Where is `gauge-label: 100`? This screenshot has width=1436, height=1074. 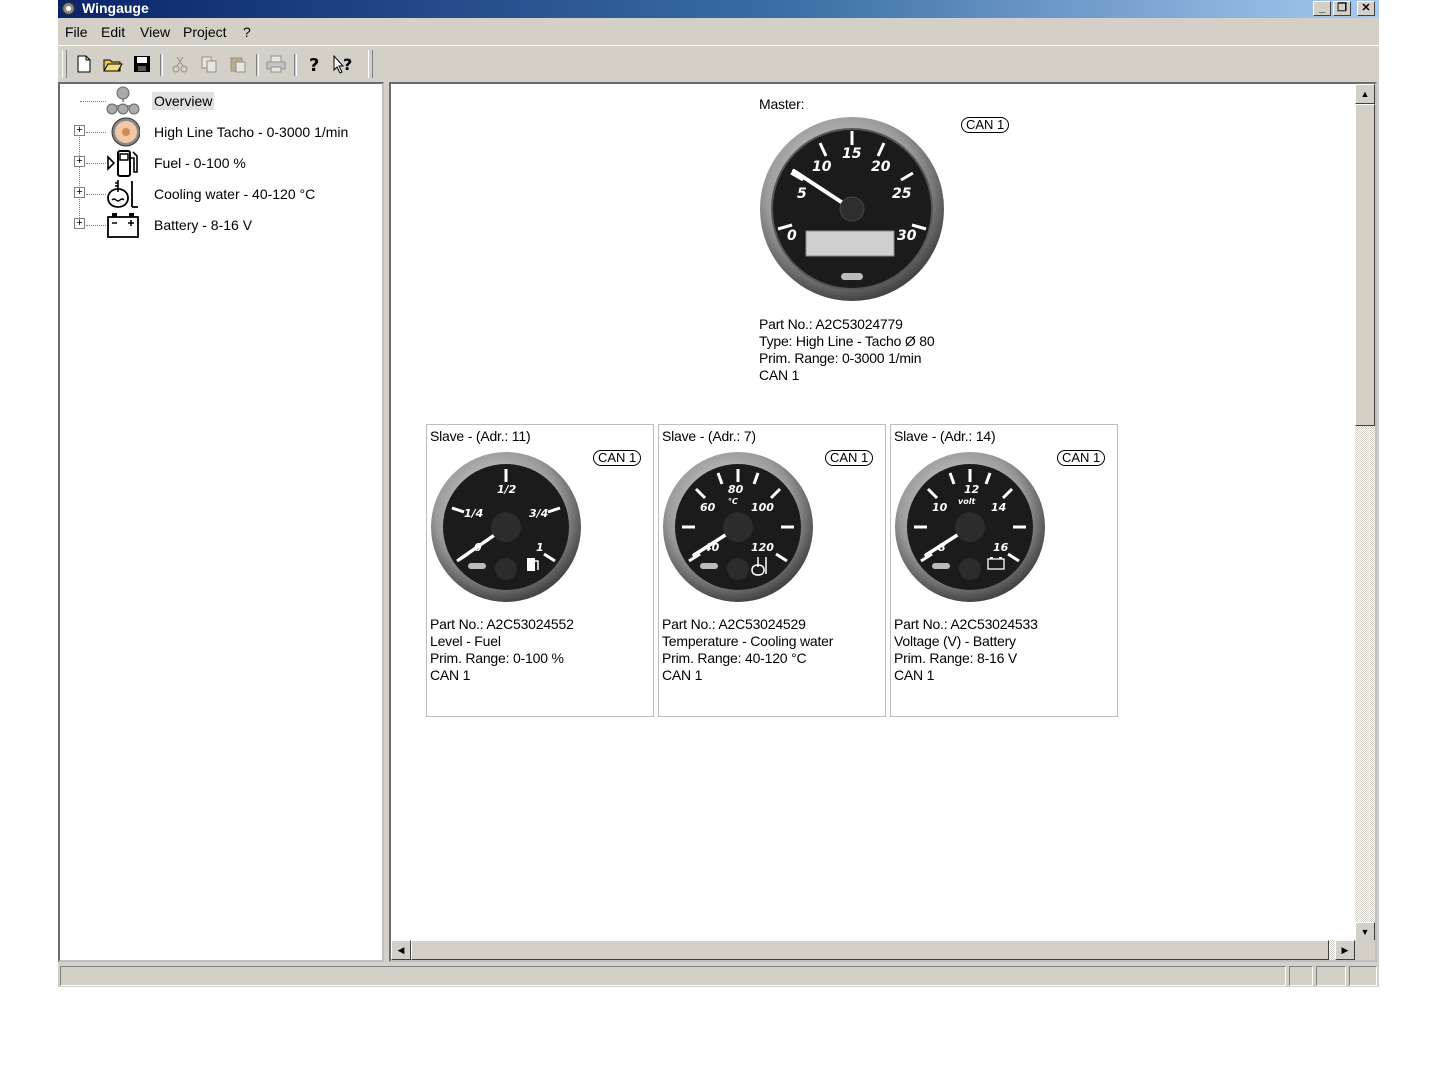
gauge-label: 100 is located at coordinates (762, 507).